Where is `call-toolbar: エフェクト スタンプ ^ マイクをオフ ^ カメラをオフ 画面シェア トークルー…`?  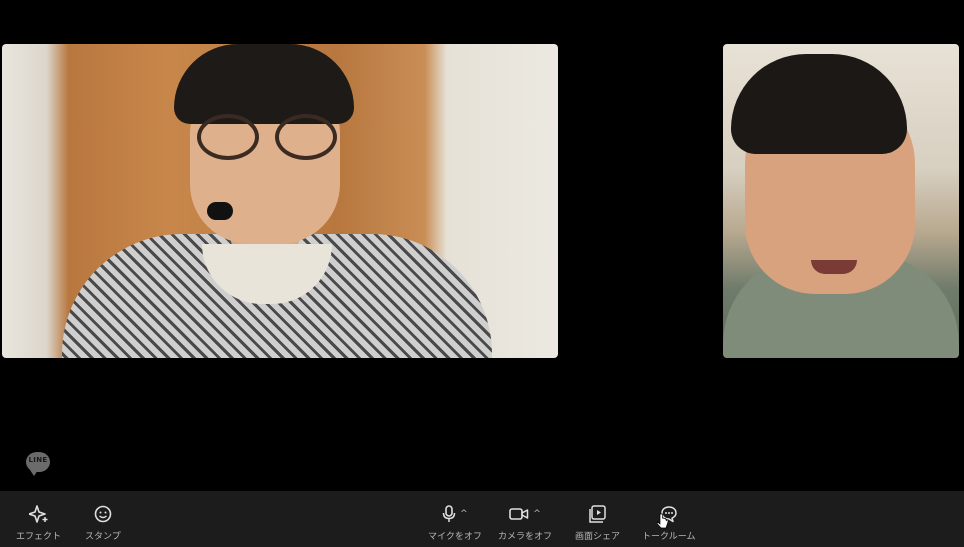 call-toolbar: エフェクト スタンプ ^ マイクをオフ ^ カメラをオフ 画面シェア トークルー… is located at coordinates (482, 519).